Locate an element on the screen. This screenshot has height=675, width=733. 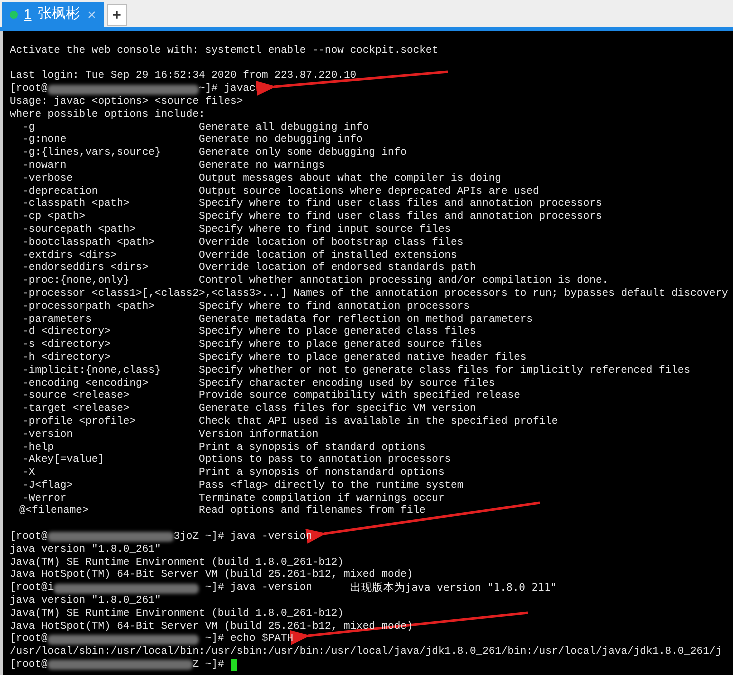
option-name: -encoding <encoding> is located at coordinates (86, 384).